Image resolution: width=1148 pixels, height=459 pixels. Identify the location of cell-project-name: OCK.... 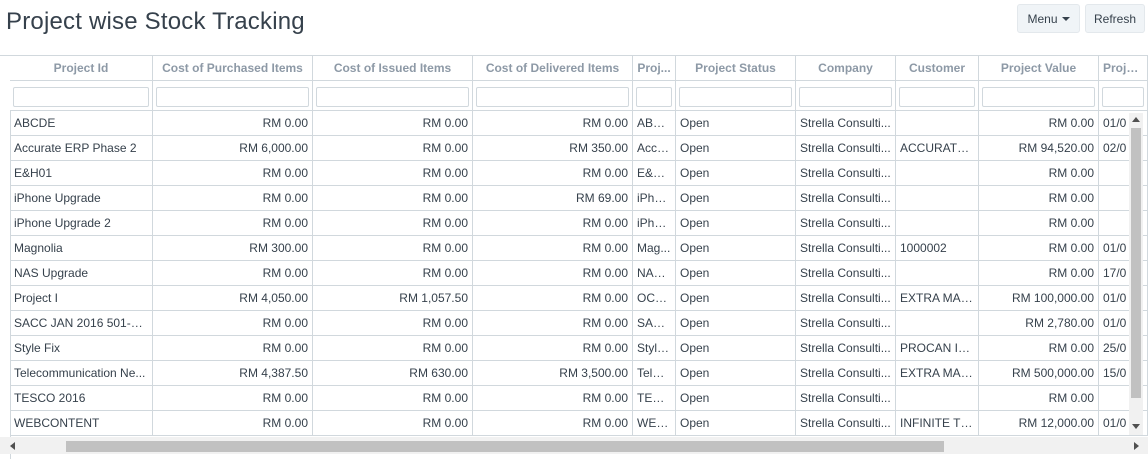
(654, 298).